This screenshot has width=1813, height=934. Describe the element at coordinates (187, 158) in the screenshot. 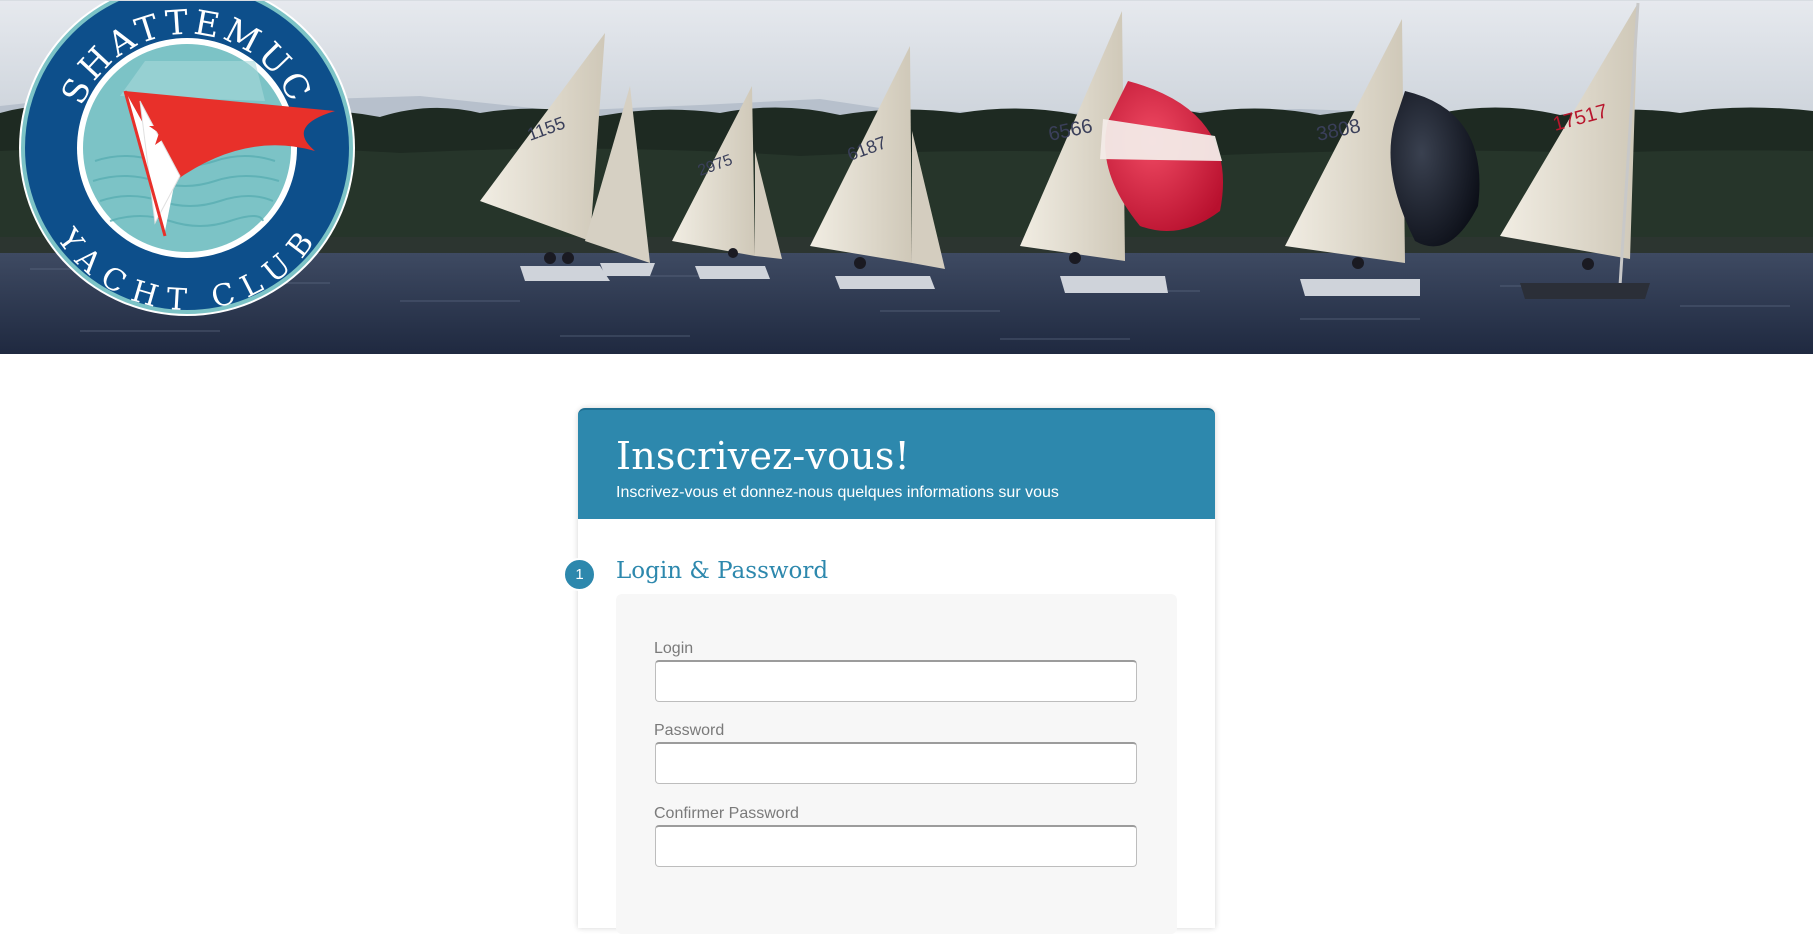

I see `club-logo: SHATTEMUC YACHT CLUB` at that location.